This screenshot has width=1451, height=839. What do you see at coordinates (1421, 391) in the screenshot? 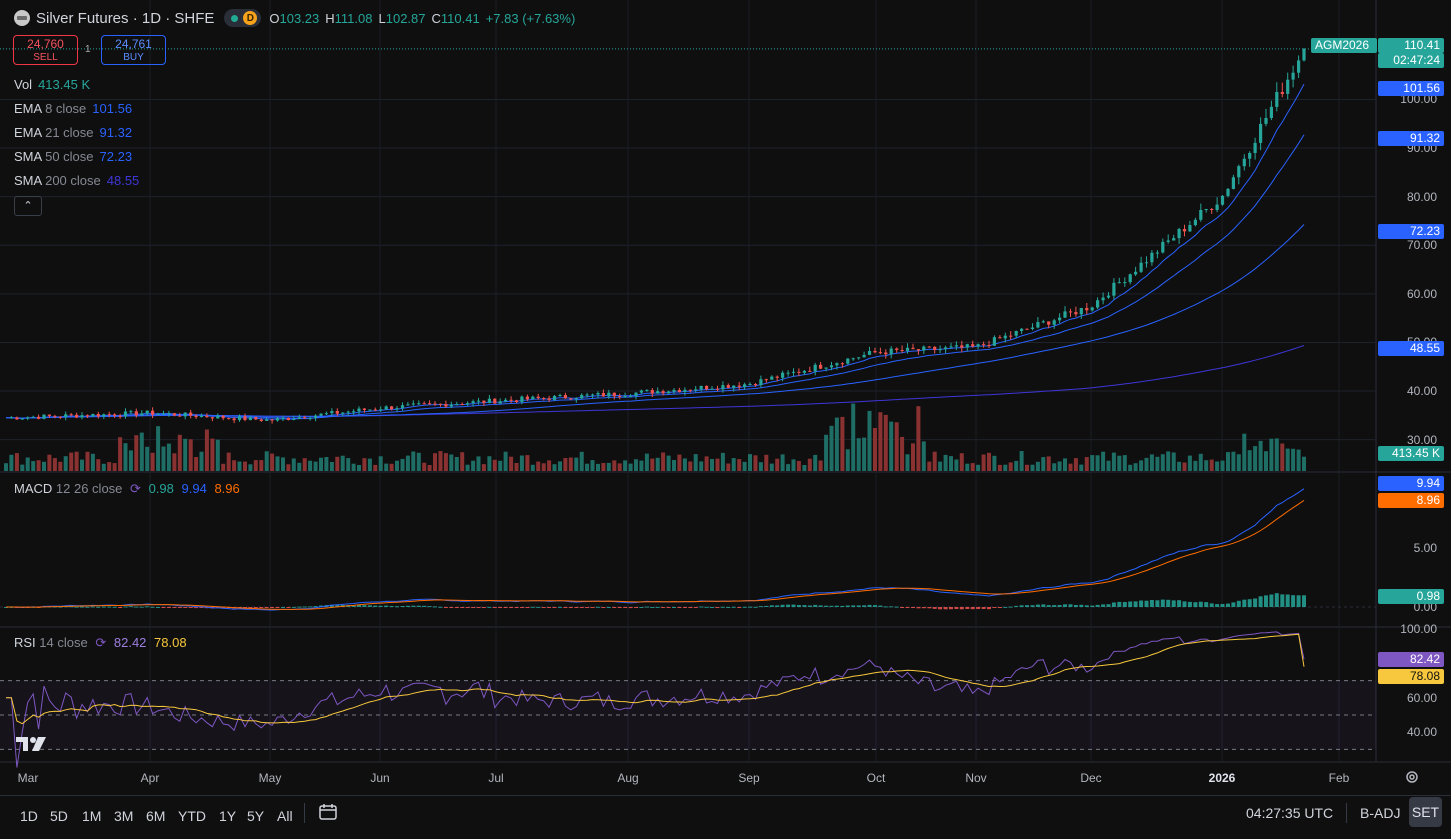
I see `price-tick-label: 40.00` at bounding box center [1421, 391].